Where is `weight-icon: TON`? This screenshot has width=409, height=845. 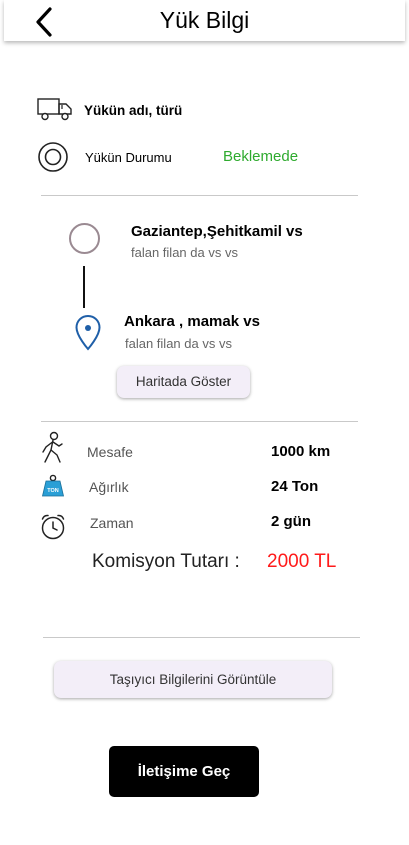 weight-icon: TON is located at coordinates (53, 488).